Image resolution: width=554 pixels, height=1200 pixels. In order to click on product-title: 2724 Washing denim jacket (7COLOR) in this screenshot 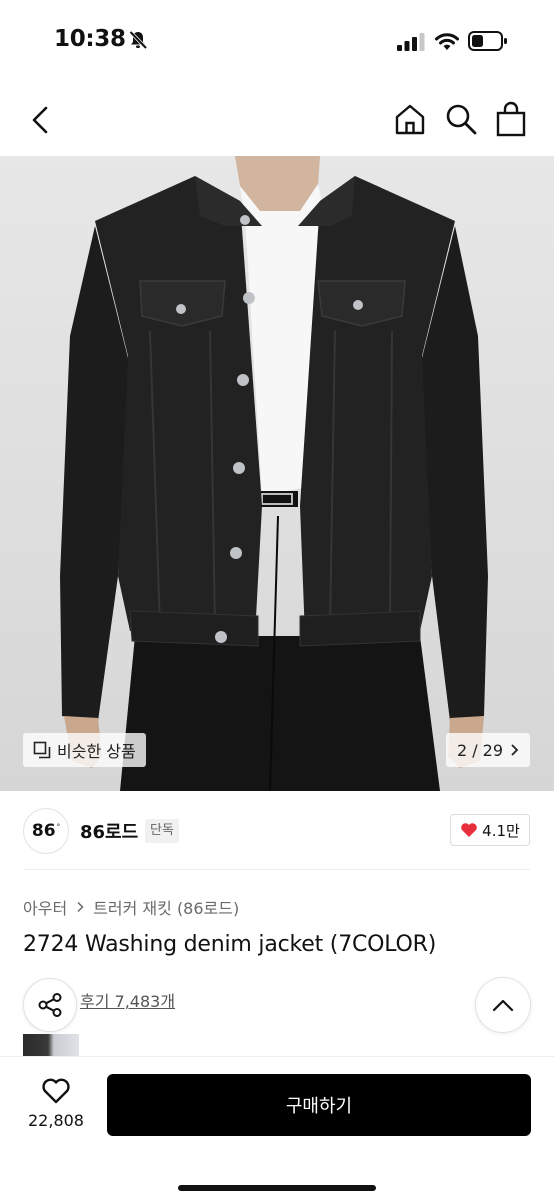, I will do `click(230, 944)`.